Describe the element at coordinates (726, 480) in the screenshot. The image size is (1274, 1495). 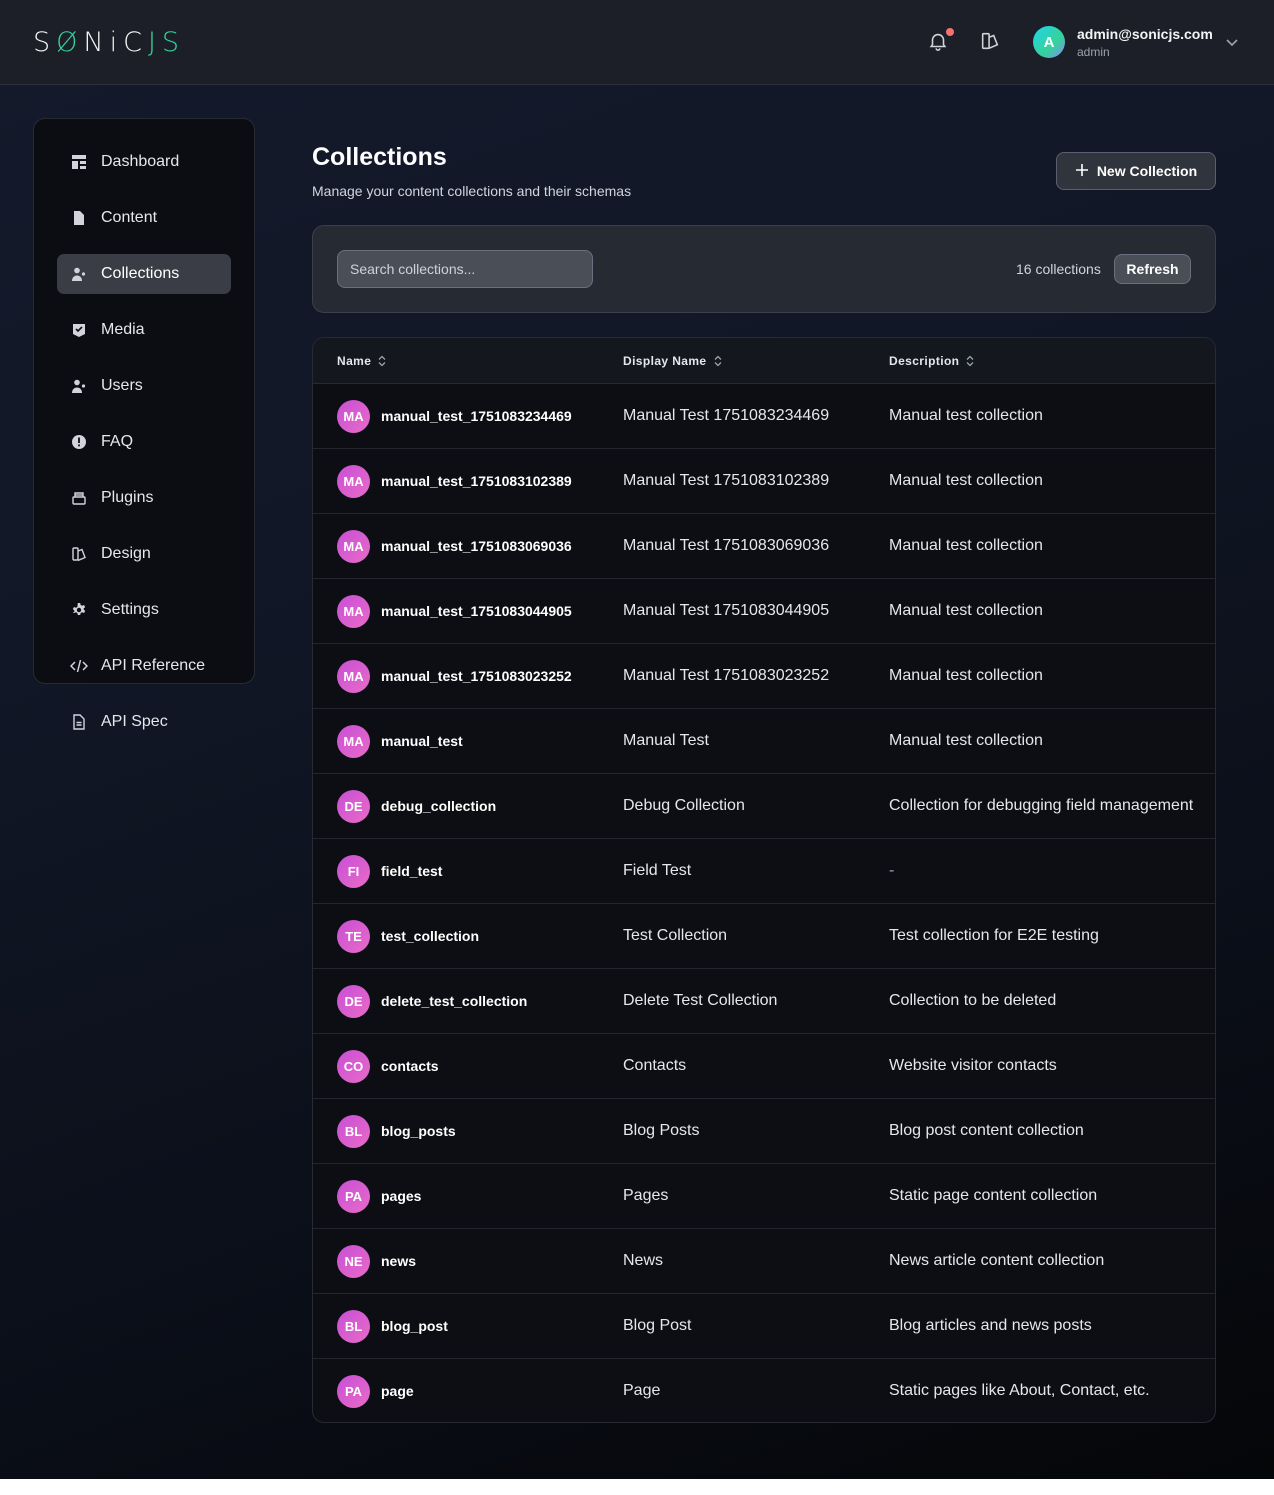
I see `collection-display-name: Manual Test 1751083102389` at that location.